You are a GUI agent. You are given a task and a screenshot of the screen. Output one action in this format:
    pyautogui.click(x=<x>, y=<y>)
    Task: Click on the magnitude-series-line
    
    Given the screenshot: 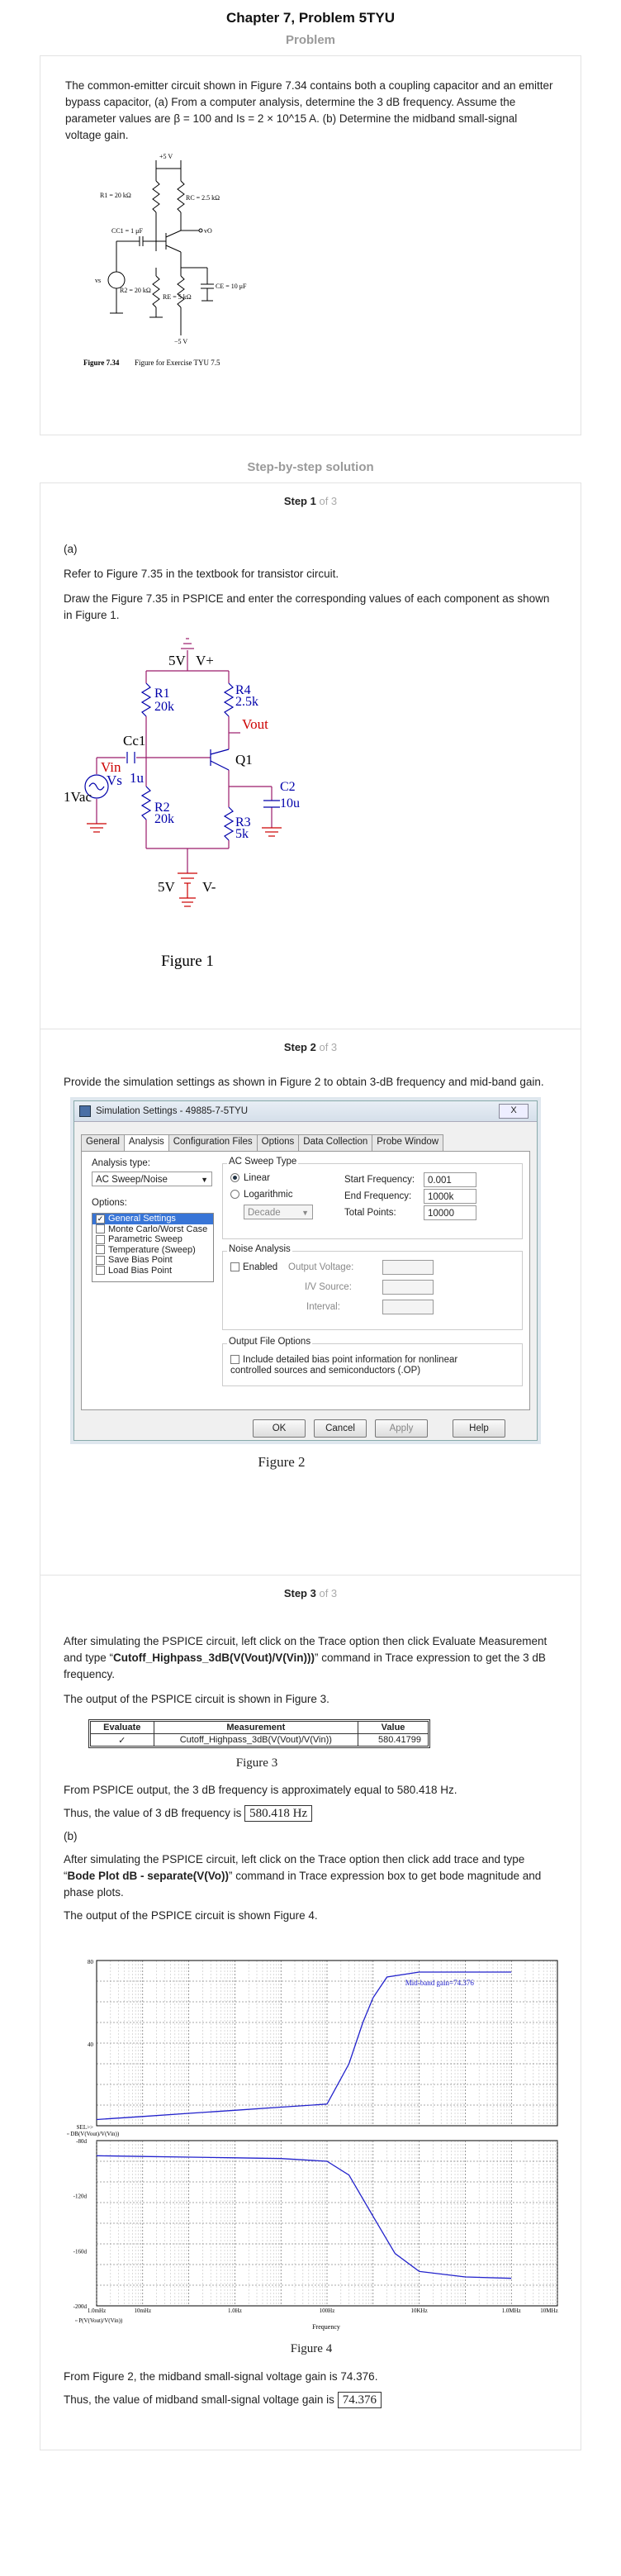 What is the action you would take?
    pyautogui.click(x=304, y=2046)
    